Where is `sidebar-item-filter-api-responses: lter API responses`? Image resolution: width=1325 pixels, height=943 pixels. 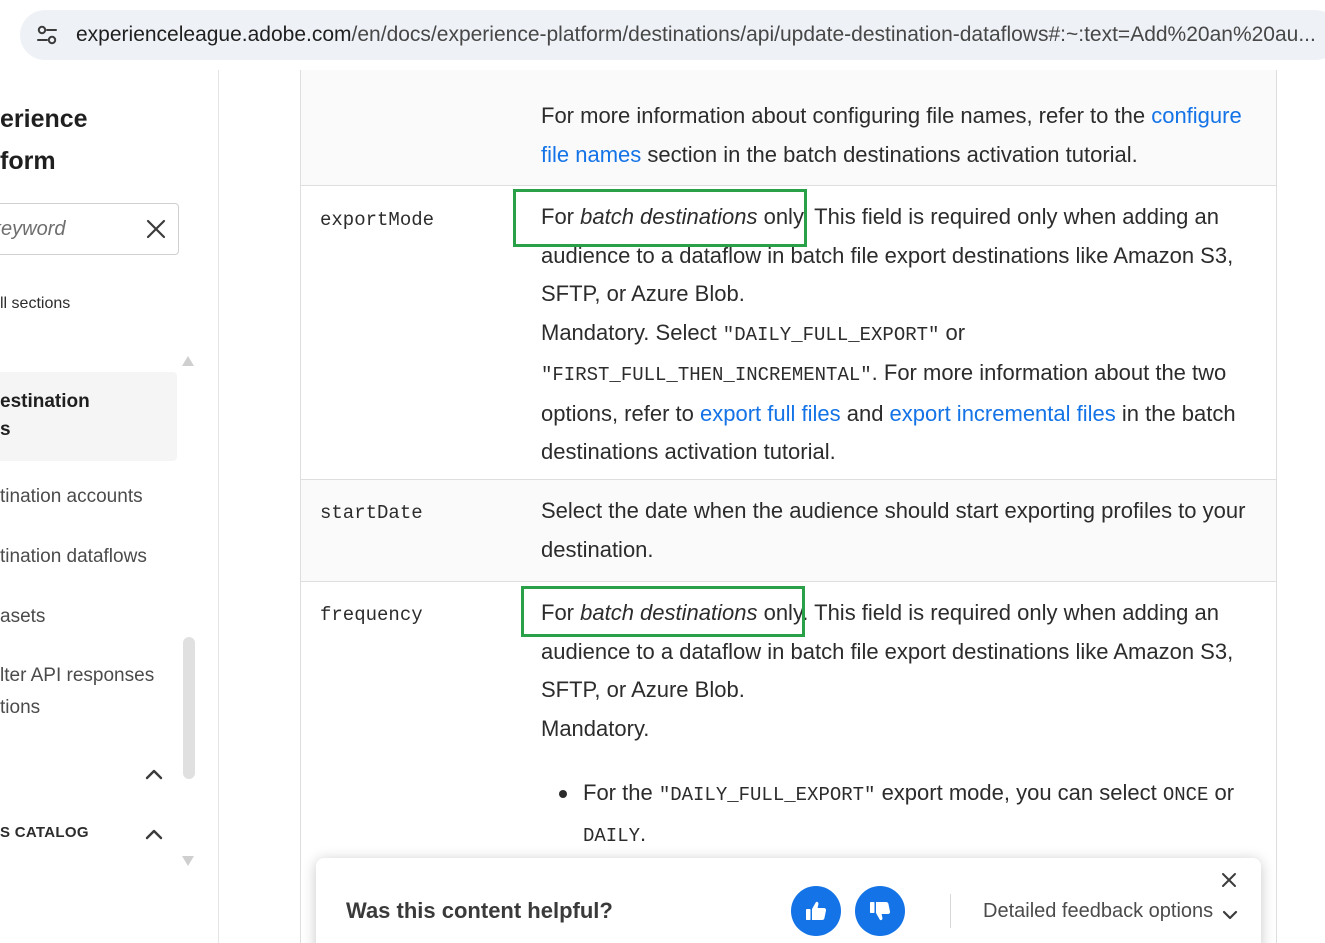 sidebar-item-filter-api-responses: lter API responses is located at coordinates (77, 676).